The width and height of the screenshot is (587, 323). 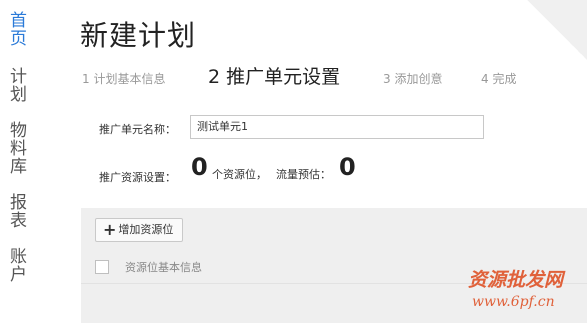 I want to click on add-resource-button-label: 增加资源位, so click(x=146, y=229).